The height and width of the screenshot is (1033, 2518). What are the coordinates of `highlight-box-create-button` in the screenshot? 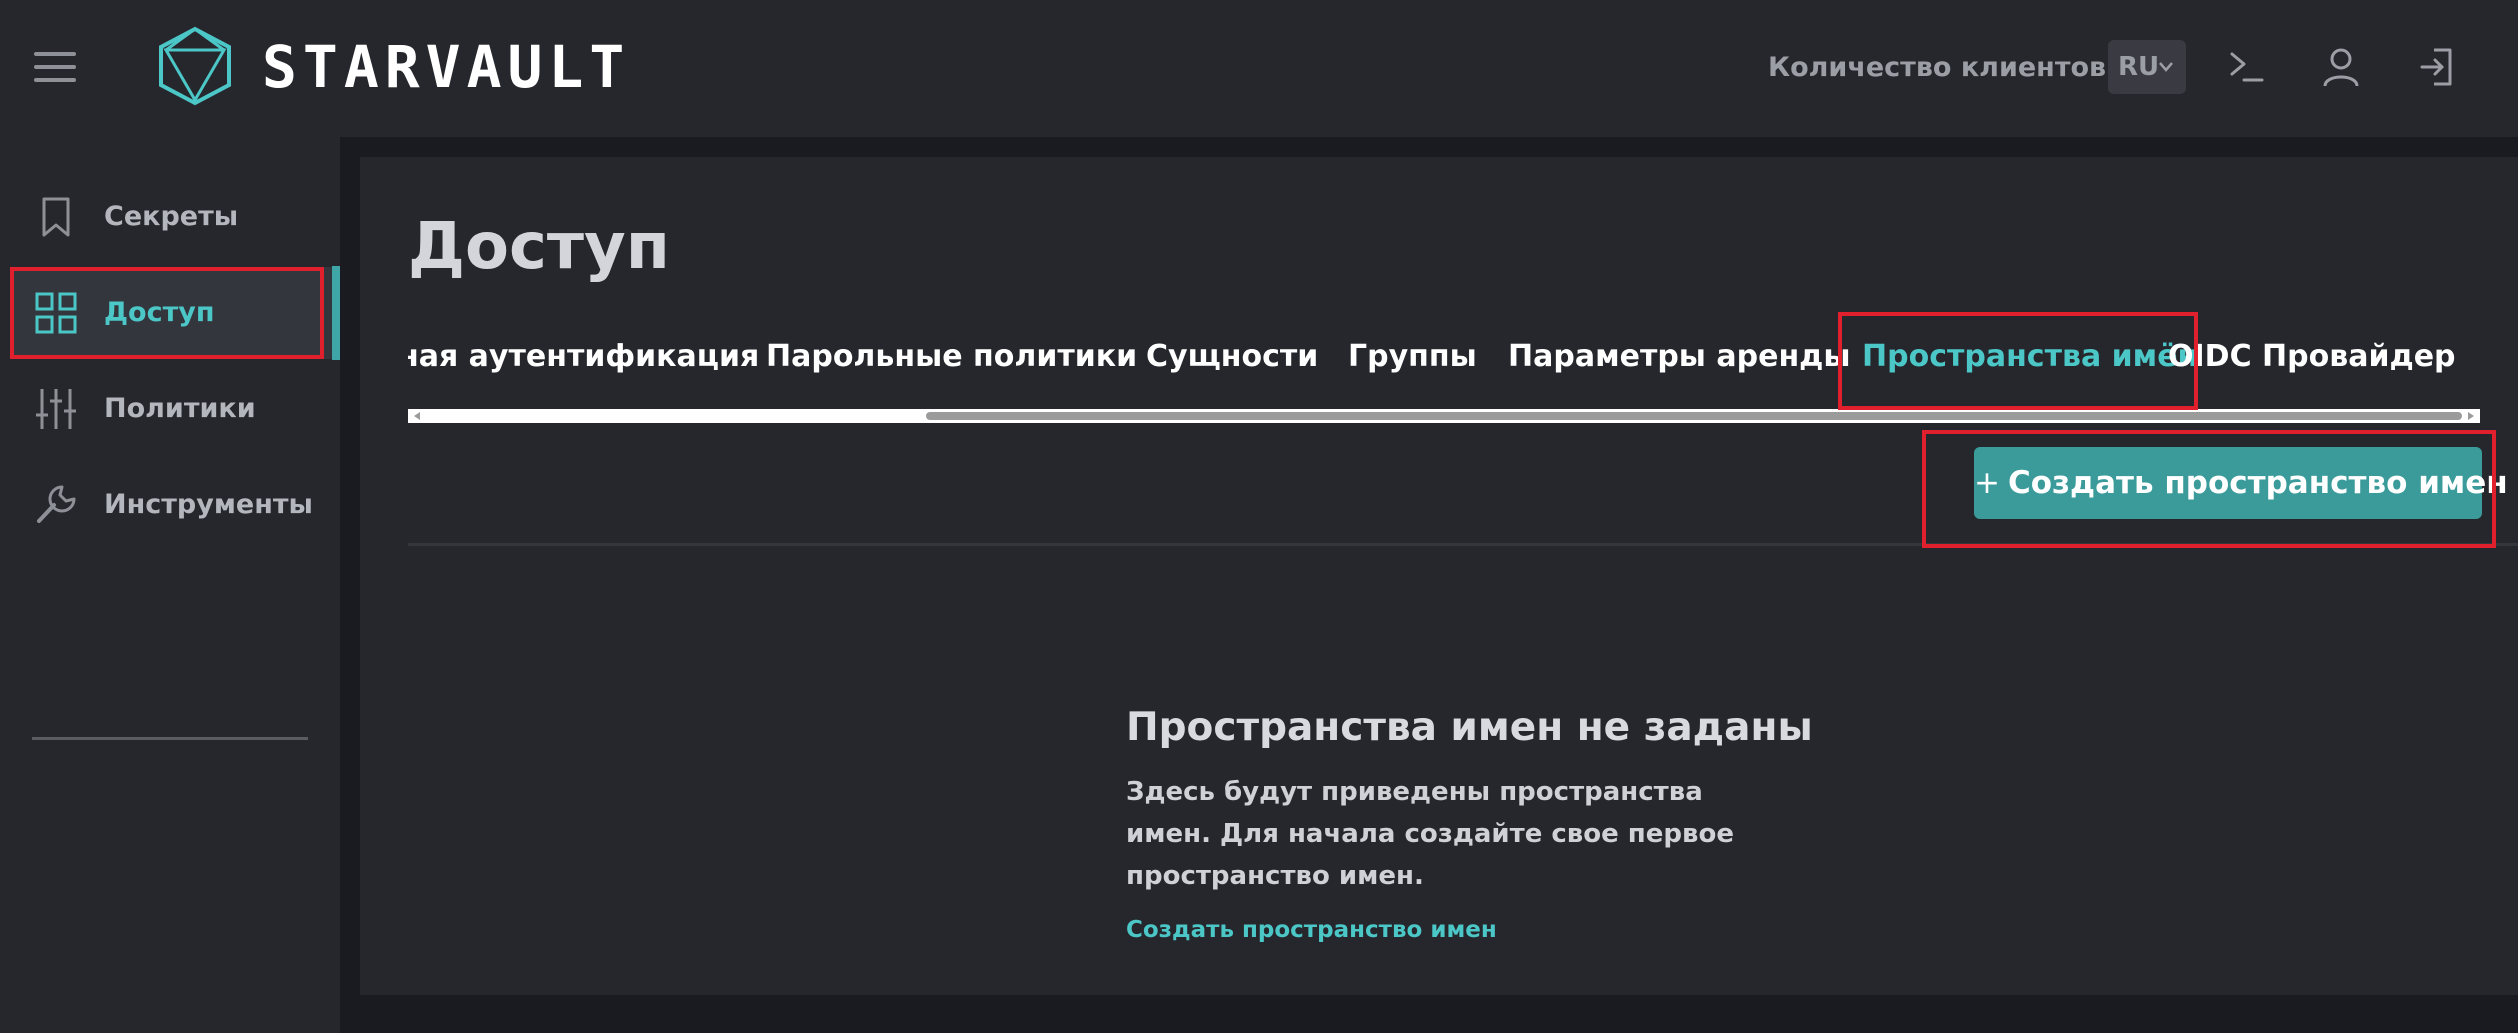 It's located at (2209, 489).